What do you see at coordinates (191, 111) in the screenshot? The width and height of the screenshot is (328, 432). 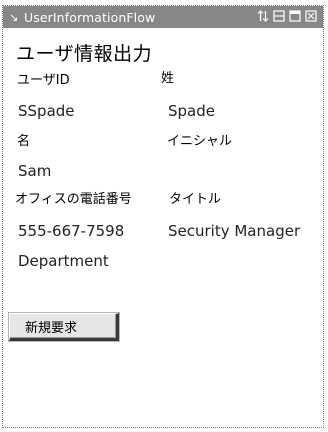 I see `last-name-value: Spade` at bounding box center [191, 111].